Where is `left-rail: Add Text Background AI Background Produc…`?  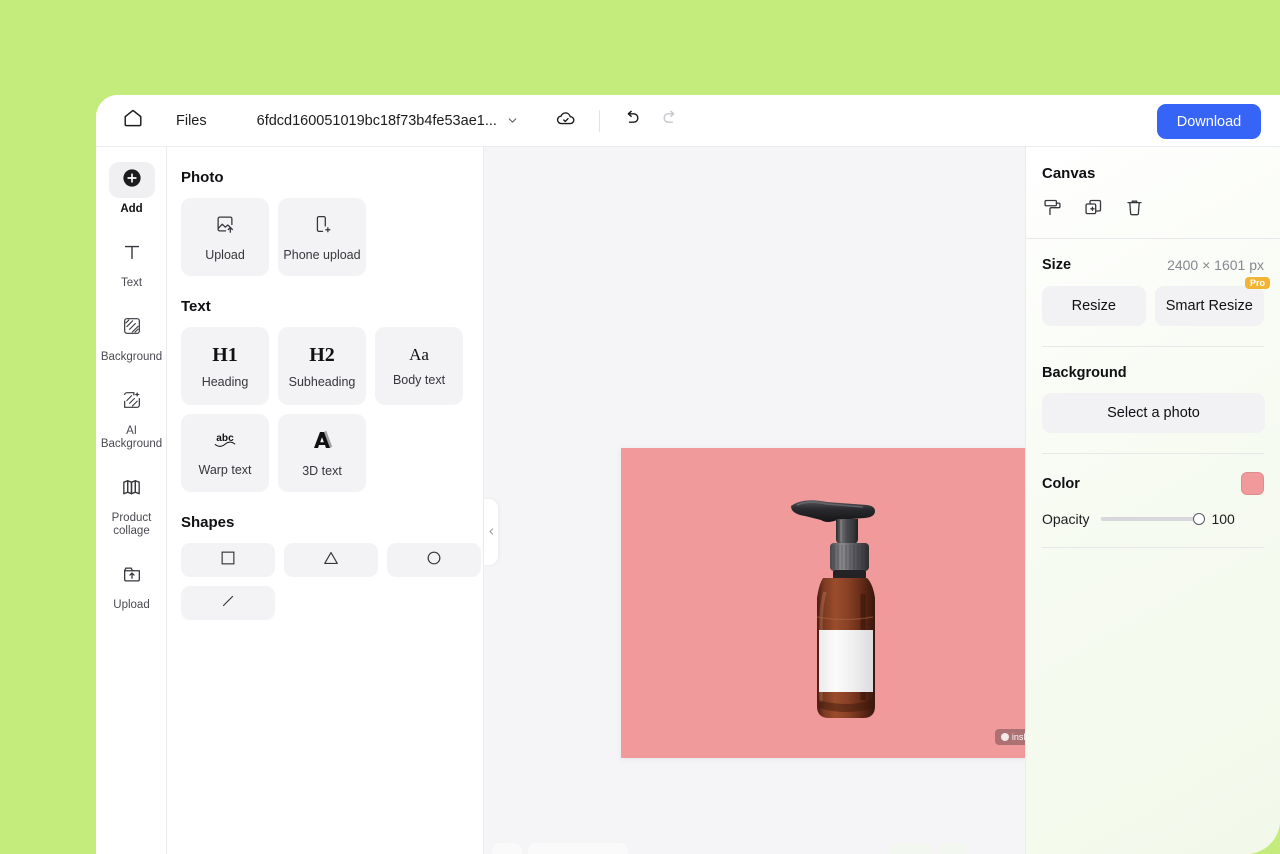 left-rail: Add Text Background AI Background Produc… is located at coordinates (131, 500).